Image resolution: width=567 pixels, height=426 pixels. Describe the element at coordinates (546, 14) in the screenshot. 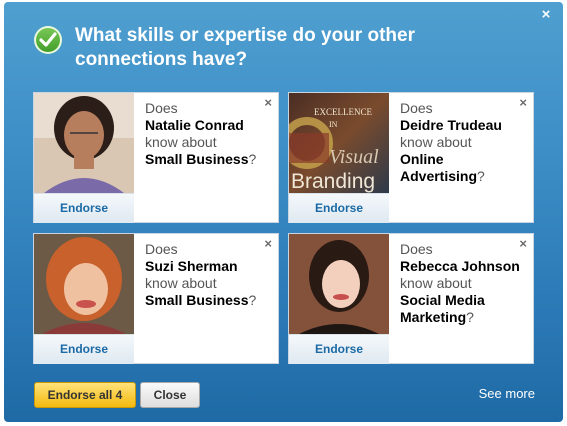

I see `close-dialog-icon: ×` at that location.